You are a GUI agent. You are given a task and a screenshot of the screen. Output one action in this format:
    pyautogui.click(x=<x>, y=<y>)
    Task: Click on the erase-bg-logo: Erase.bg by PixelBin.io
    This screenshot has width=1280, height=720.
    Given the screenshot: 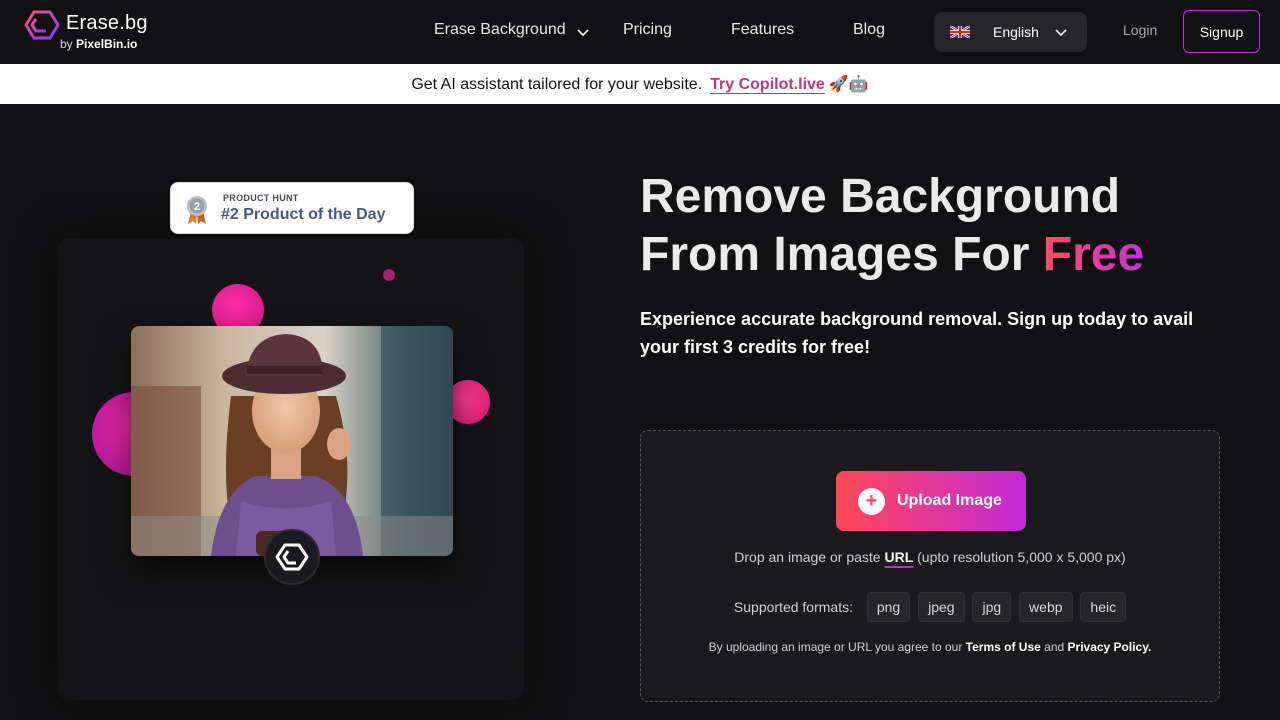 What is the action you would take?
    pyautogui.click(x=89, y=32)
    